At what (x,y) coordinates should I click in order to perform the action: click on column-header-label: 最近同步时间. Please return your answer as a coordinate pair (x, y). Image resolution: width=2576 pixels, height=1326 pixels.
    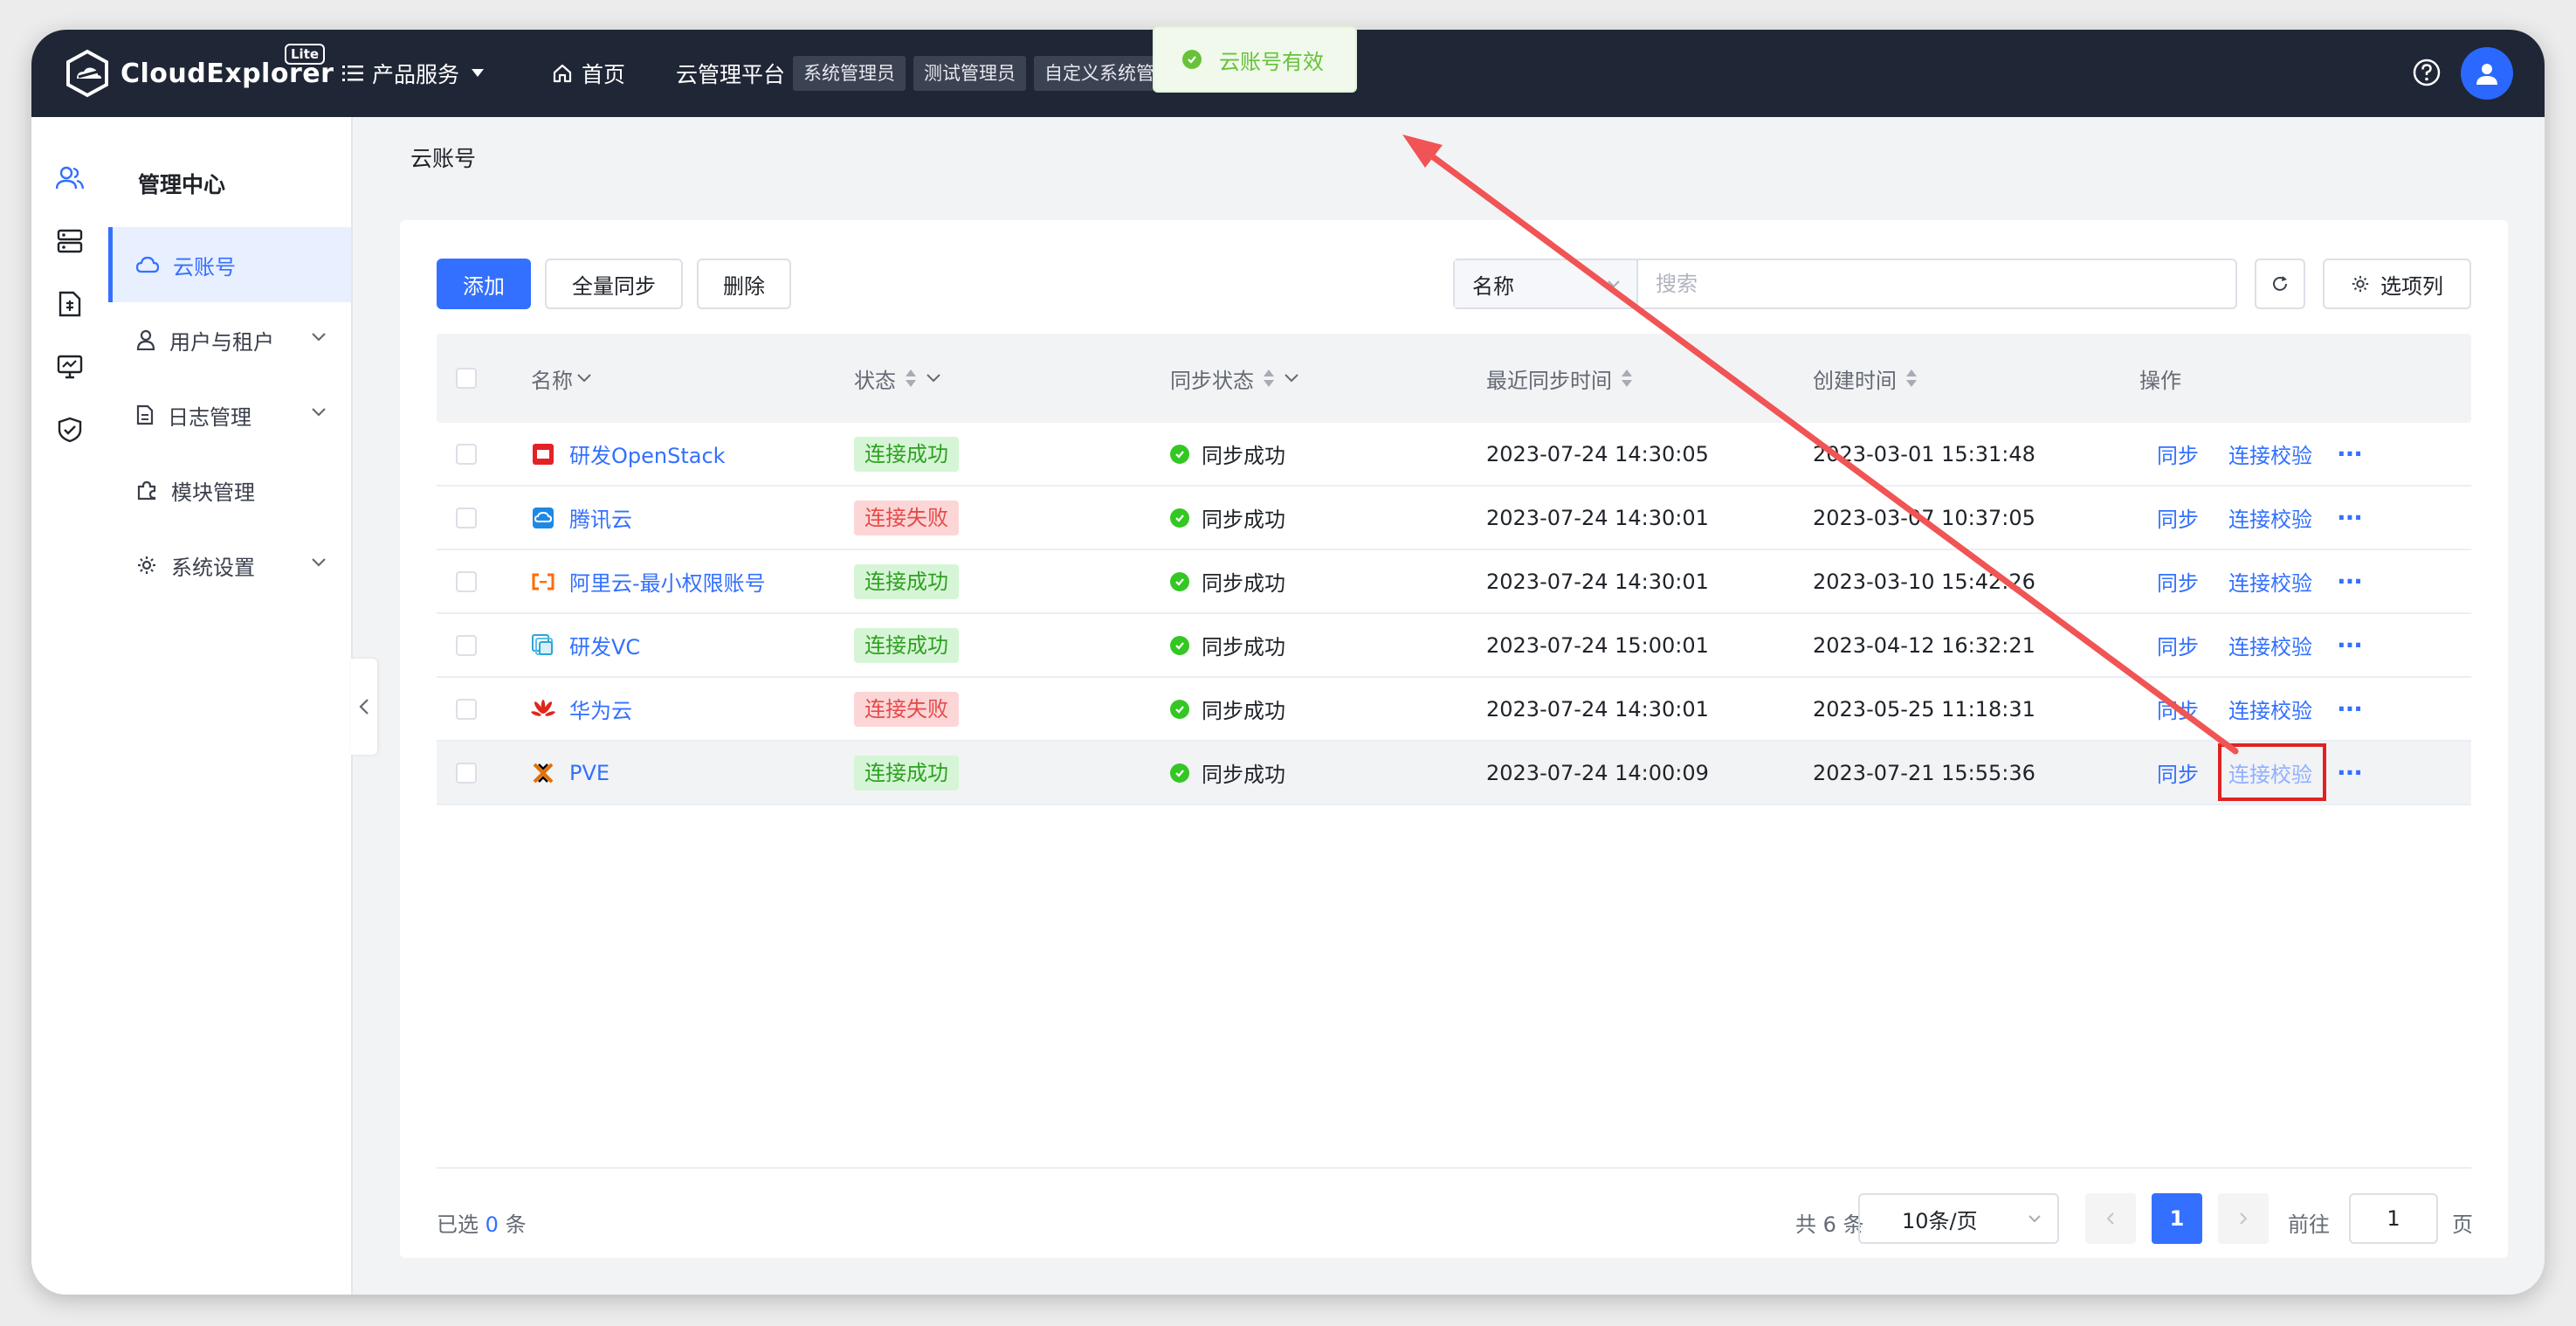
    Looking at the image, I should click on (1549, 380).